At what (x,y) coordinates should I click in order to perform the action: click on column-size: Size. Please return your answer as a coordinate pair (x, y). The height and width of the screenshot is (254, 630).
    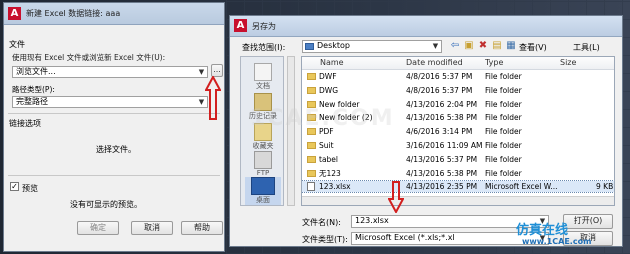
    Looking at the image, I should click on (568, 62).